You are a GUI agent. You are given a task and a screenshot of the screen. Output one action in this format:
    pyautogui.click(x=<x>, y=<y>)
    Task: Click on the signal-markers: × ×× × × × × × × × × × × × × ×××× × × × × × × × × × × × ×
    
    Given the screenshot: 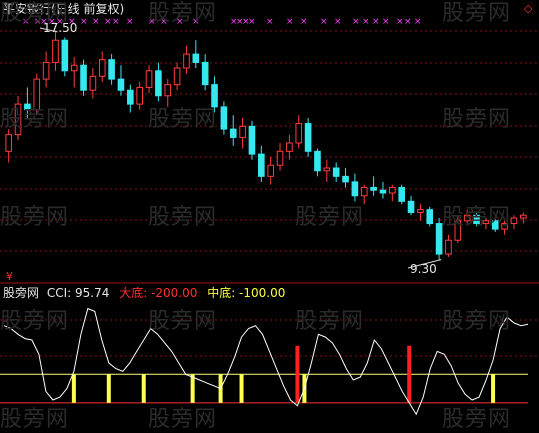 What is the action you would take?
    pyautogui.click(x=222, y=22)
    